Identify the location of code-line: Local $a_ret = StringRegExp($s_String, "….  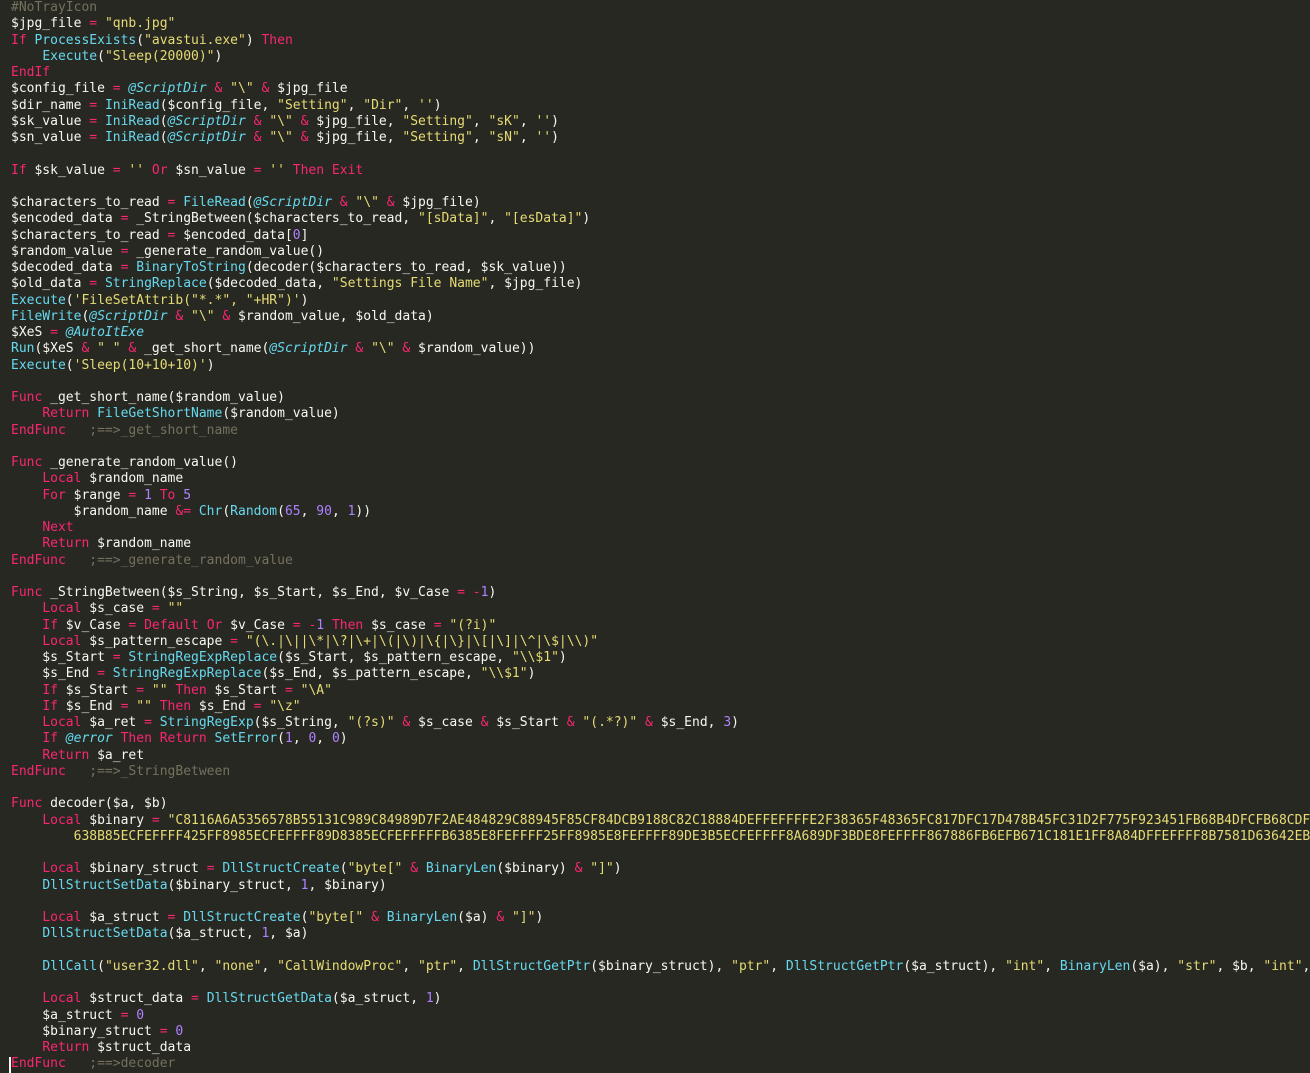
(660, 723).